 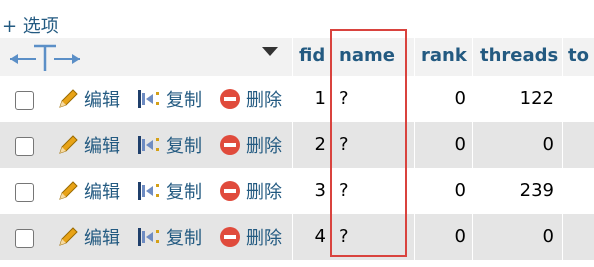 What do you see at coordinates (536, 98) in the screenshot?
I see `cell-threads: 122` at bounding box center [536, 98].